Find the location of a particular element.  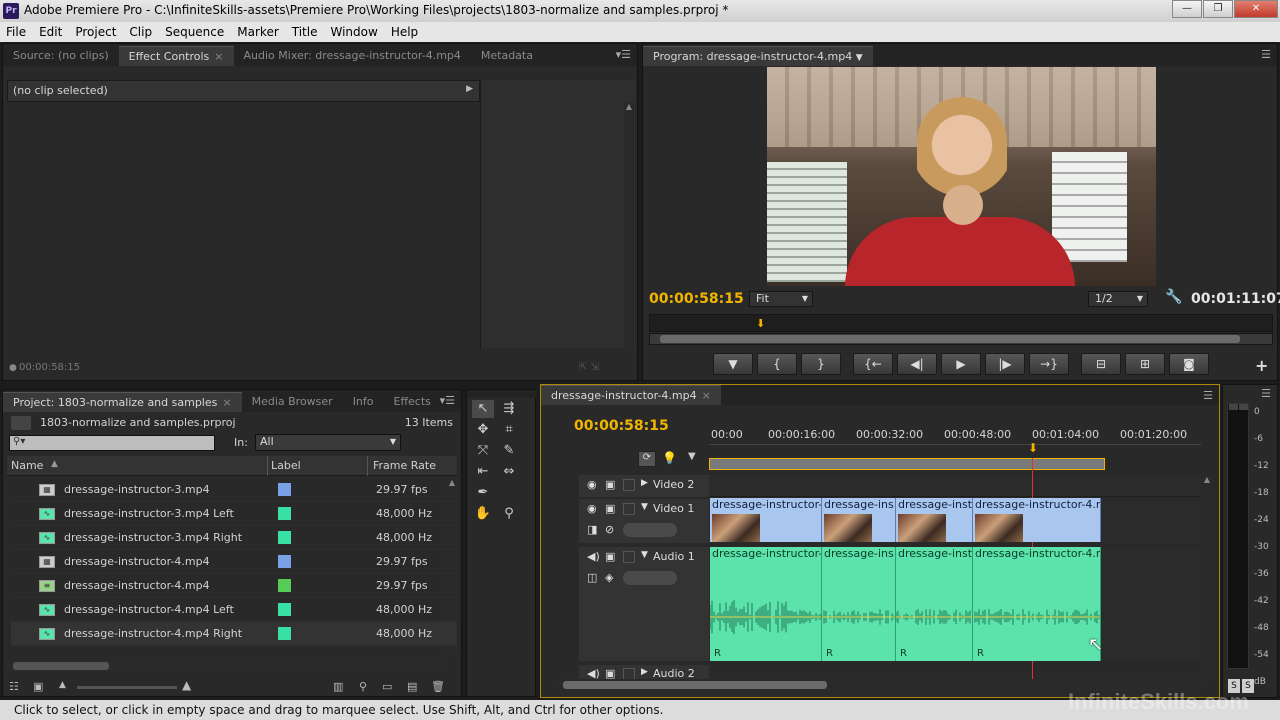

zoom-in-icon: ▲ is located at coordinates (186, 685).